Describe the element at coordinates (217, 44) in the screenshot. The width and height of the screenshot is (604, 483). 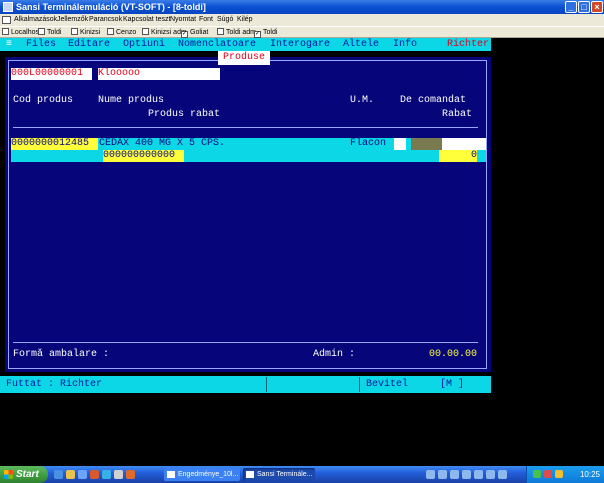
I see `terminal-menu-nomenclatoare: Nomenclatoare` at that location.